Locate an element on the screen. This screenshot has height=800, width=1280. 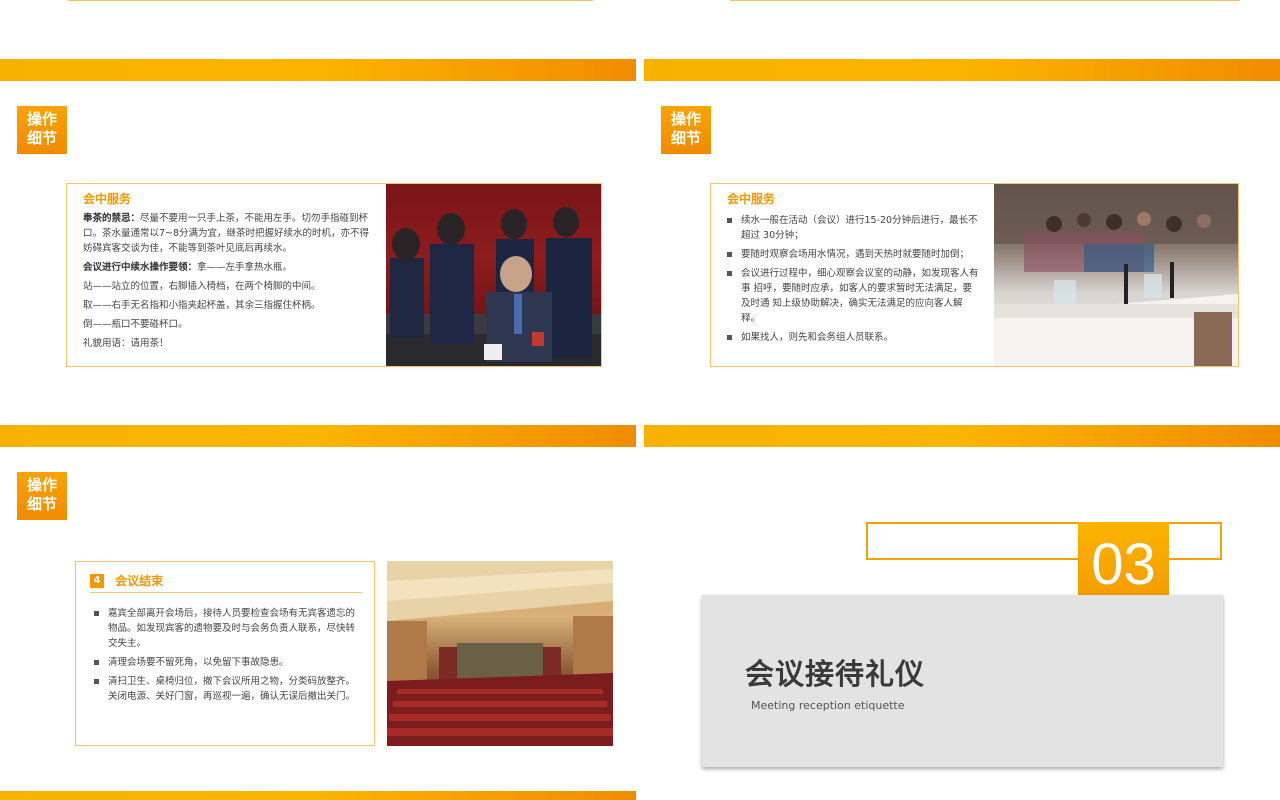
auditorium-illustration is located at coordinates (500, 653).